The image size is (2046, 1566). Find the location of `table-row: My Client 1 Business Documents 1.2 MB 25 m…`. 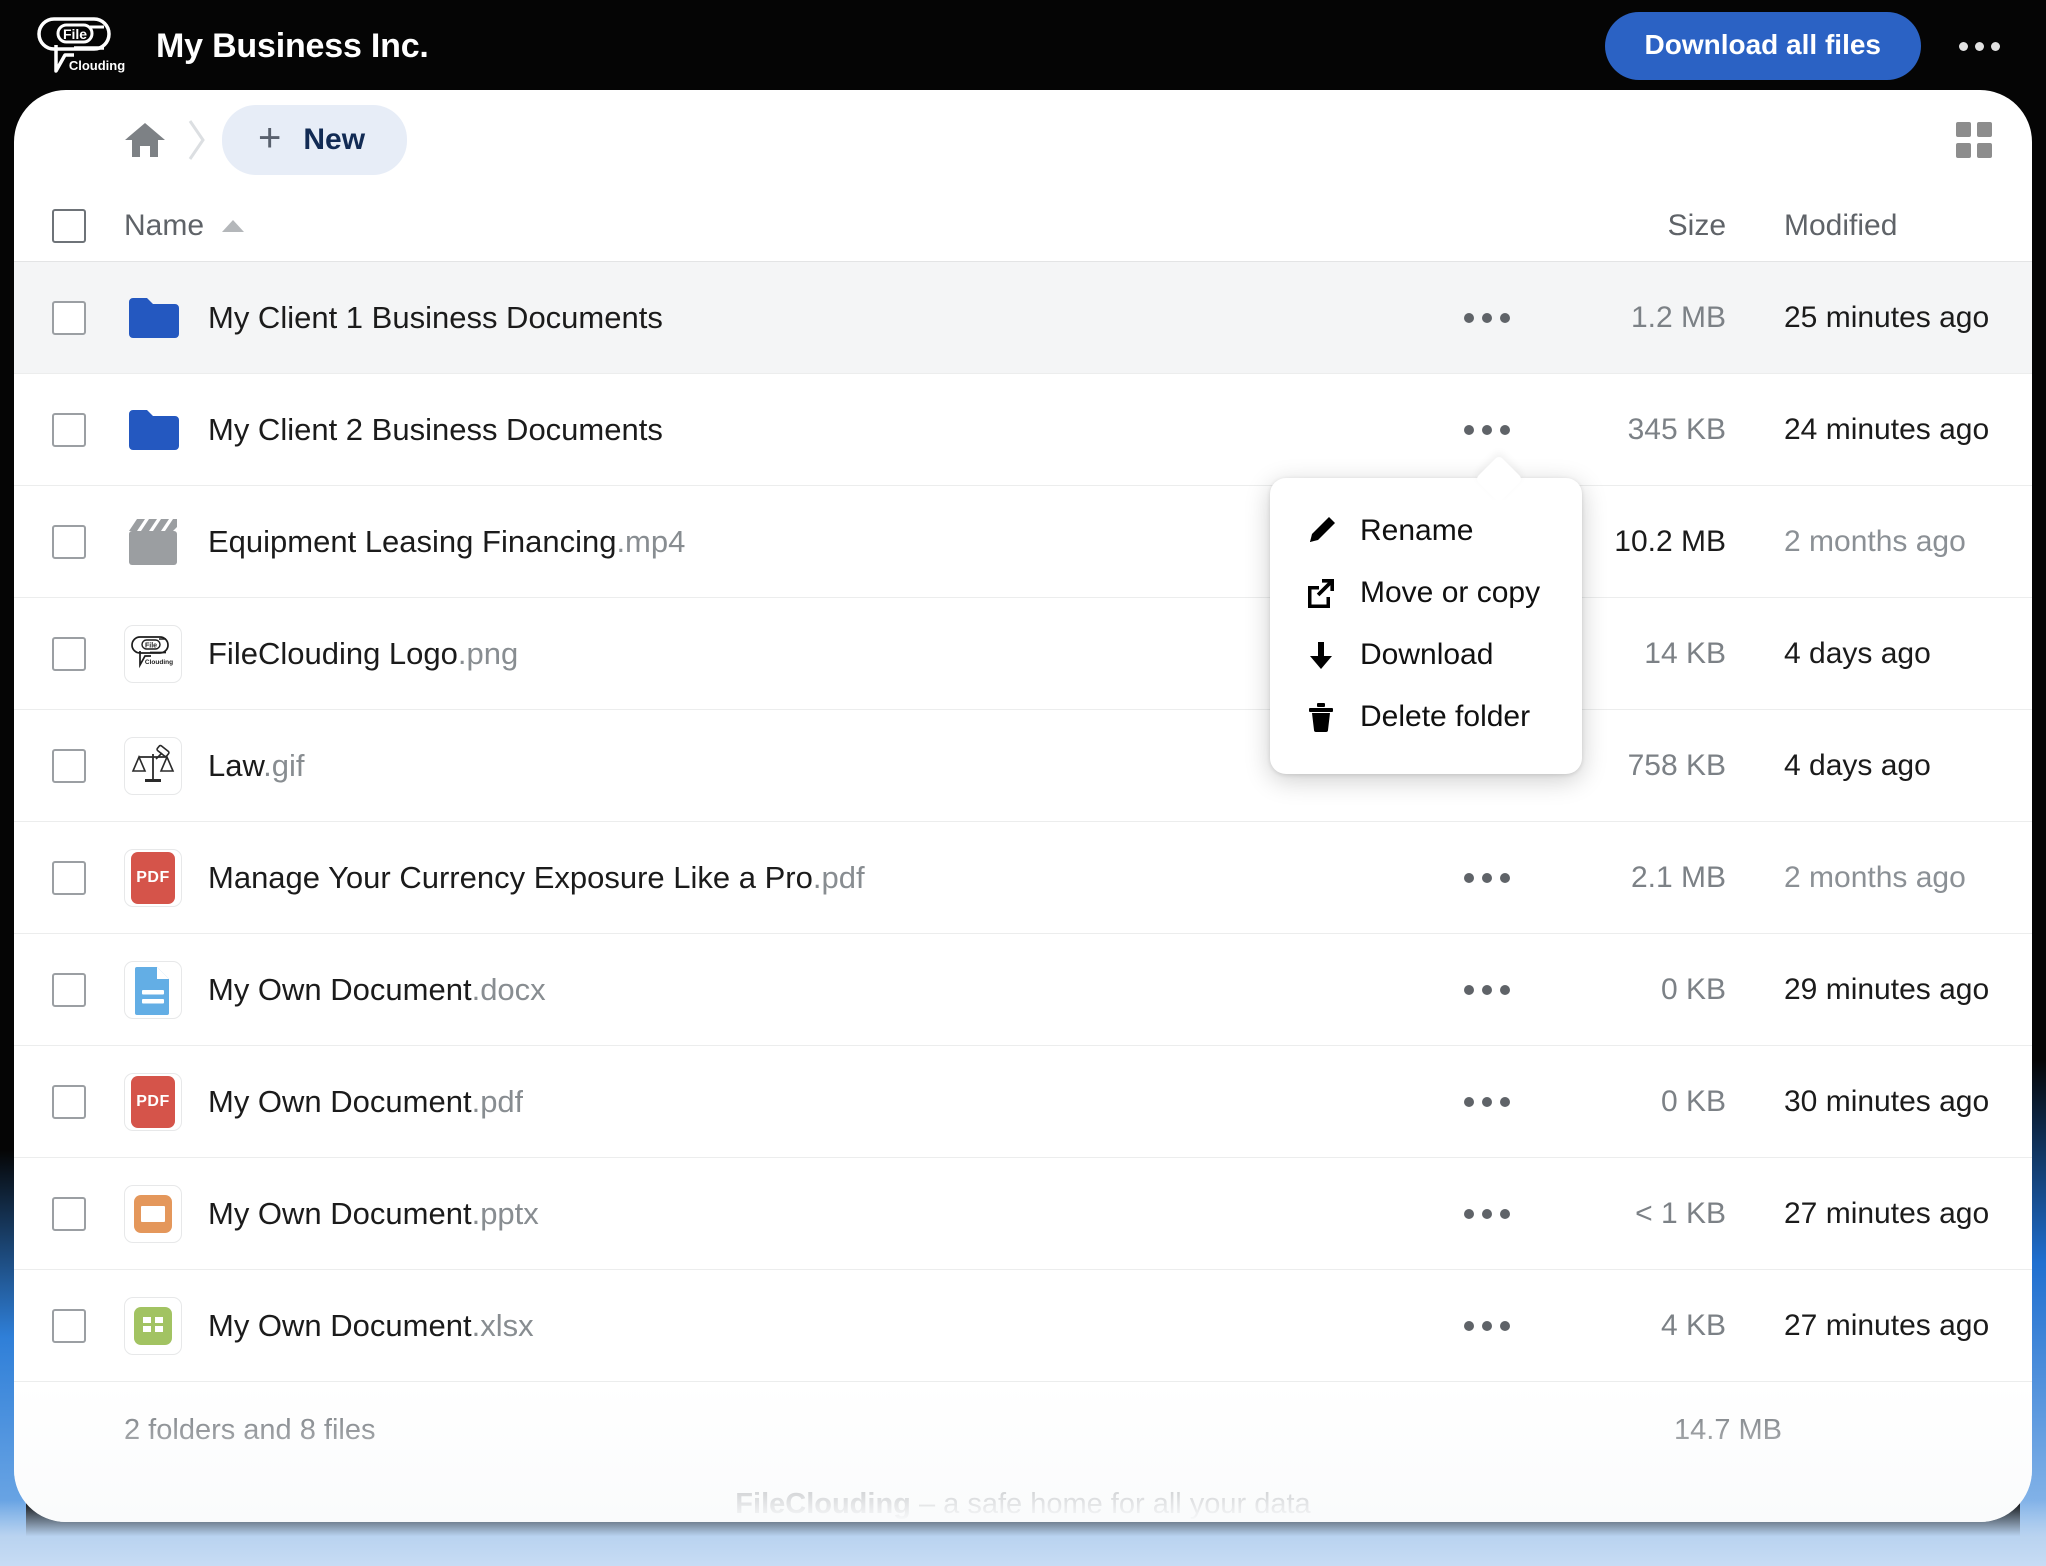

table-row: My Client 1 Business Documents 1.2 MB 25 m… is located at coordinates (1023, 318).